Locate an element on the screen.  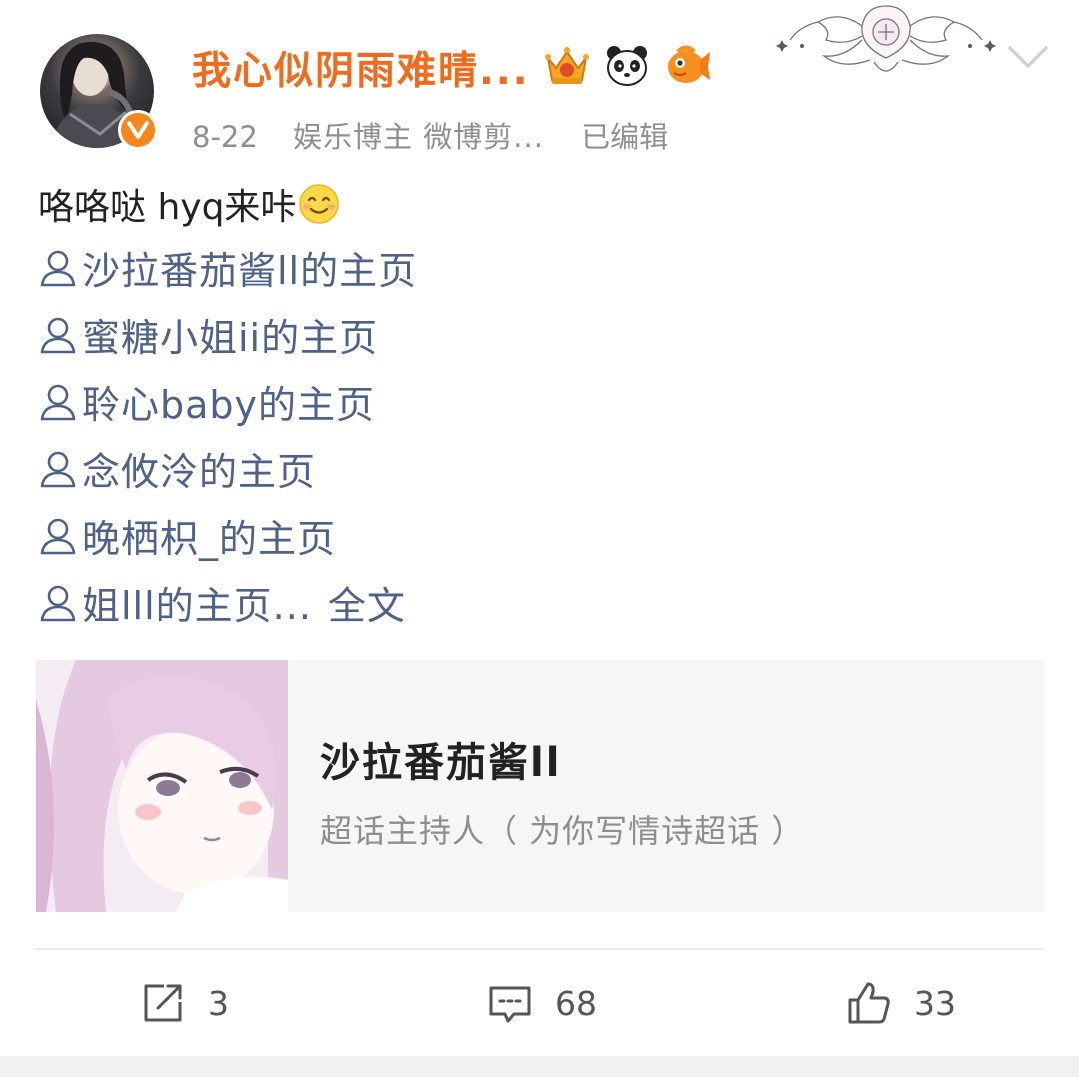
mention-label: 聆心baby的主页 is located at coordinates (228, 401).